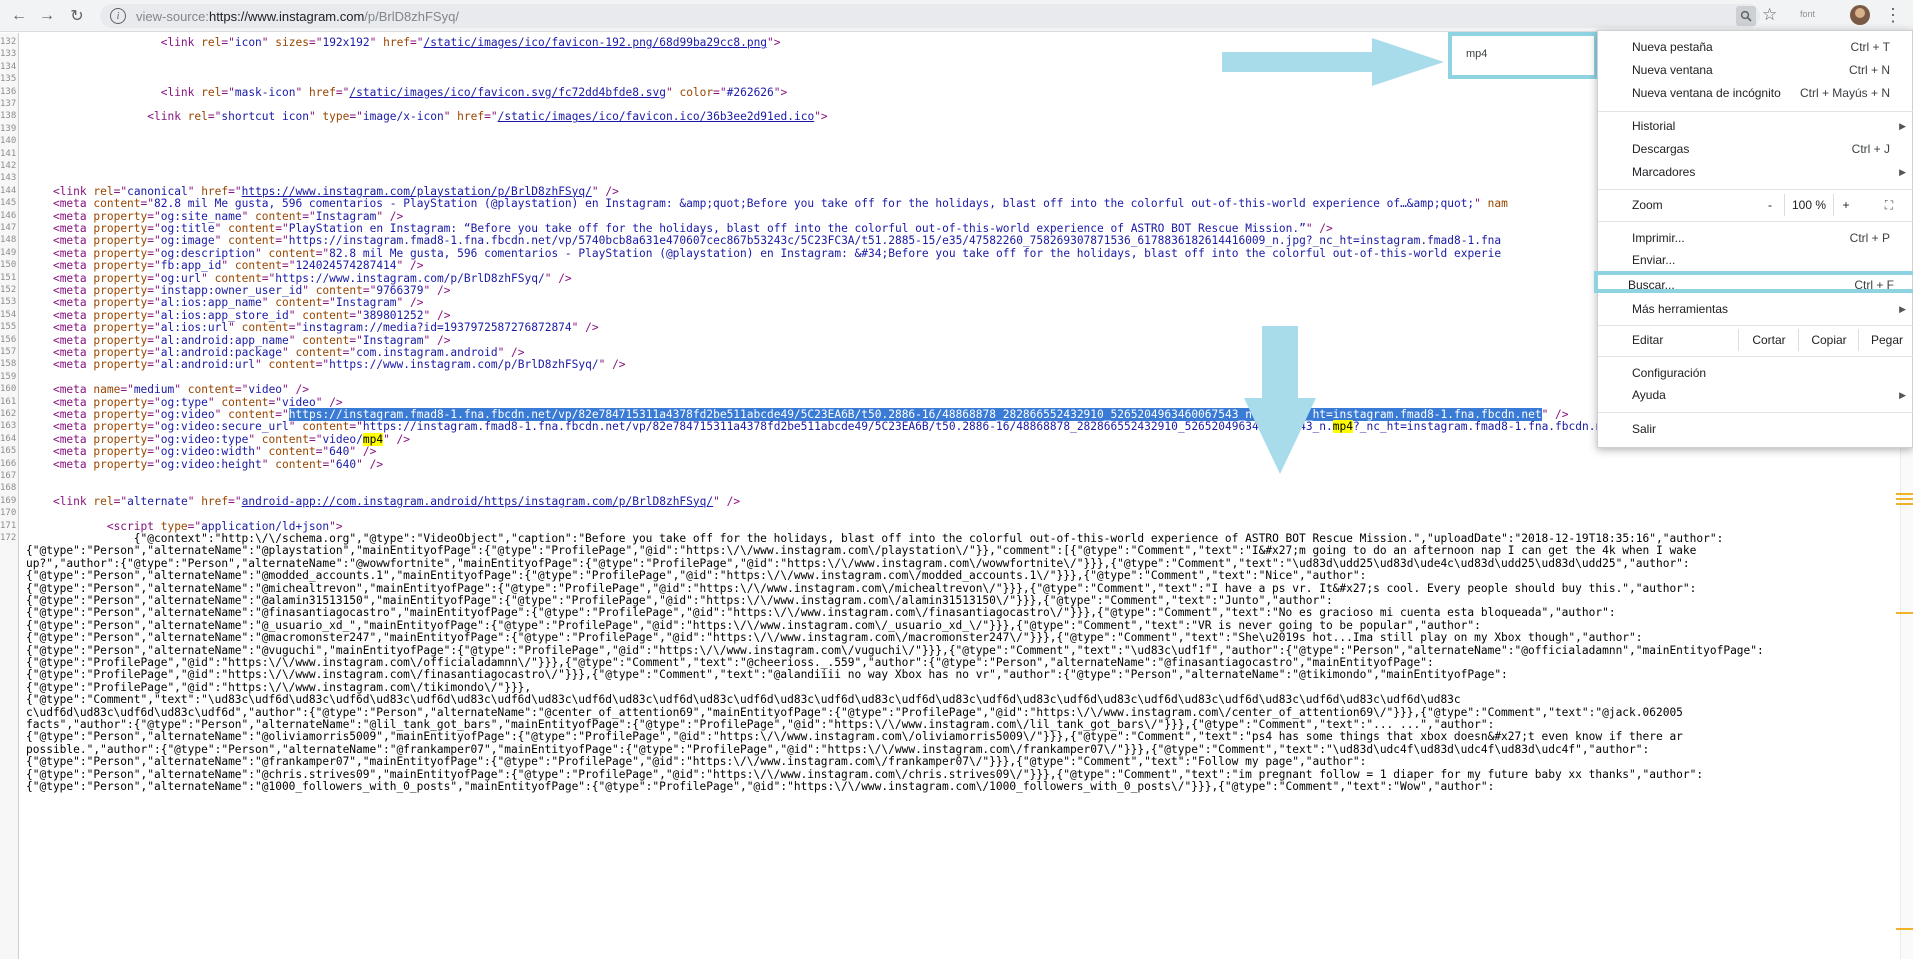 The width and height of the screenshot is (1913, 959). Describe the element at coordinates (1770, 205) in the screenshot. I see `zoom-out-button: -` at that location.